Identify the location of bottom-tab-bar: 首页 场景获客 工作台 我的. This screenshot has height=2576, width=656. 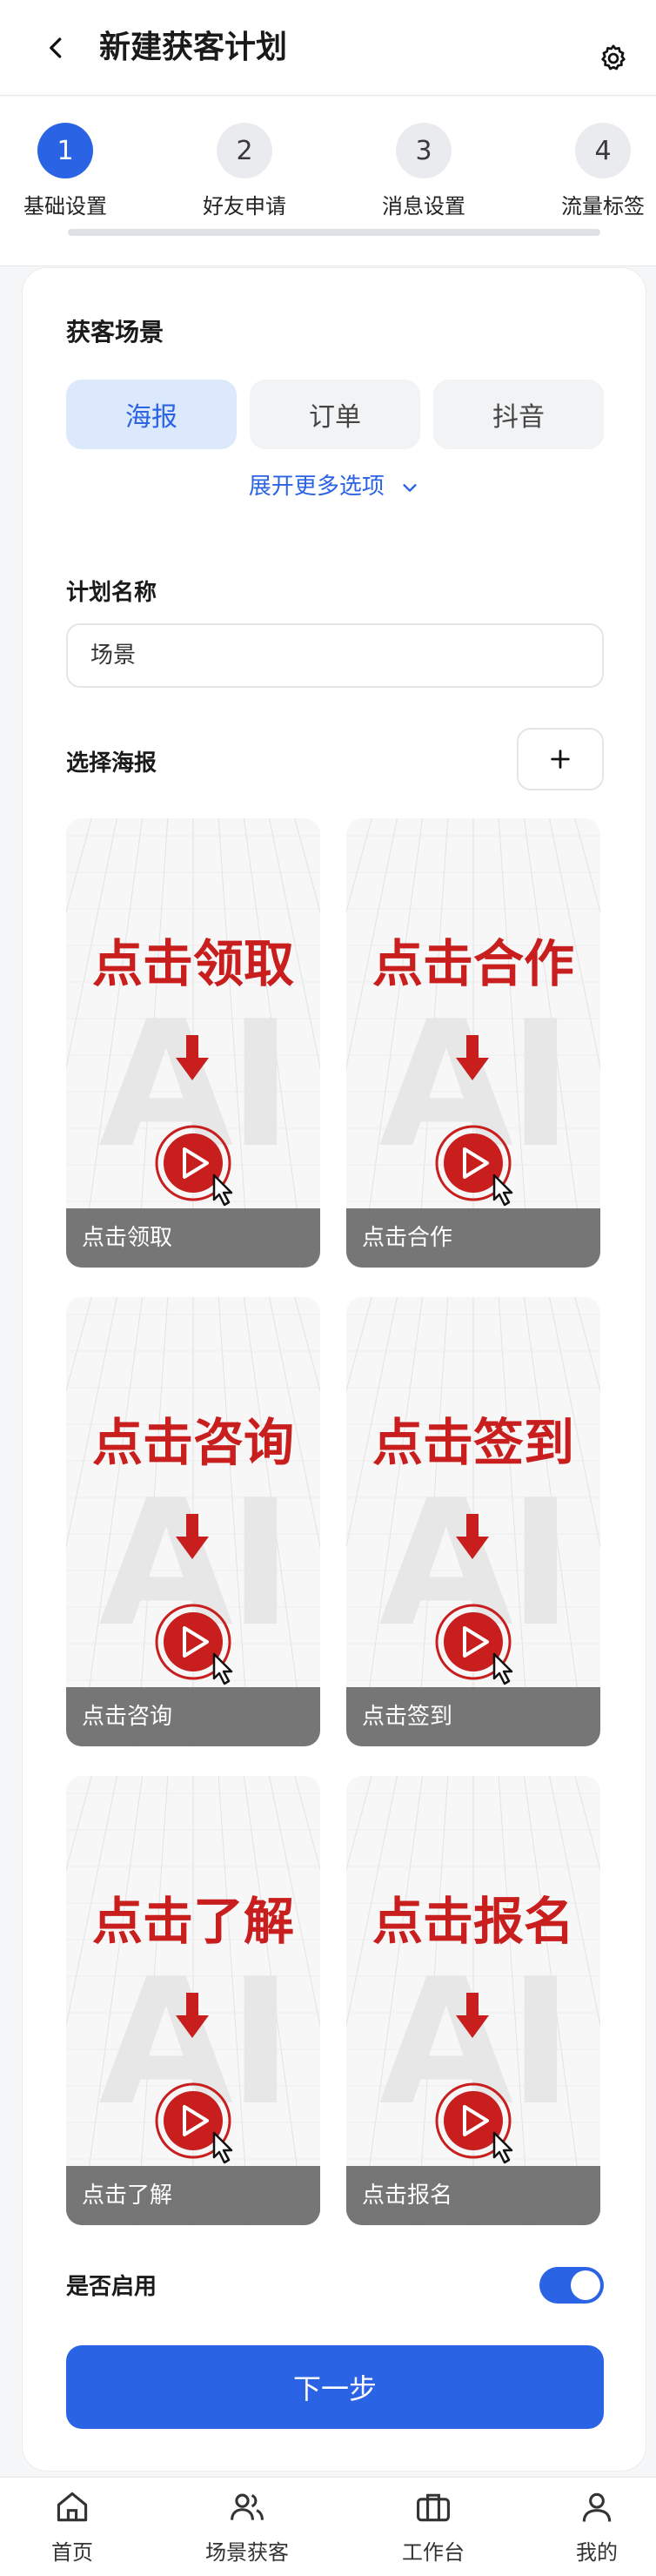
(328, 2526).